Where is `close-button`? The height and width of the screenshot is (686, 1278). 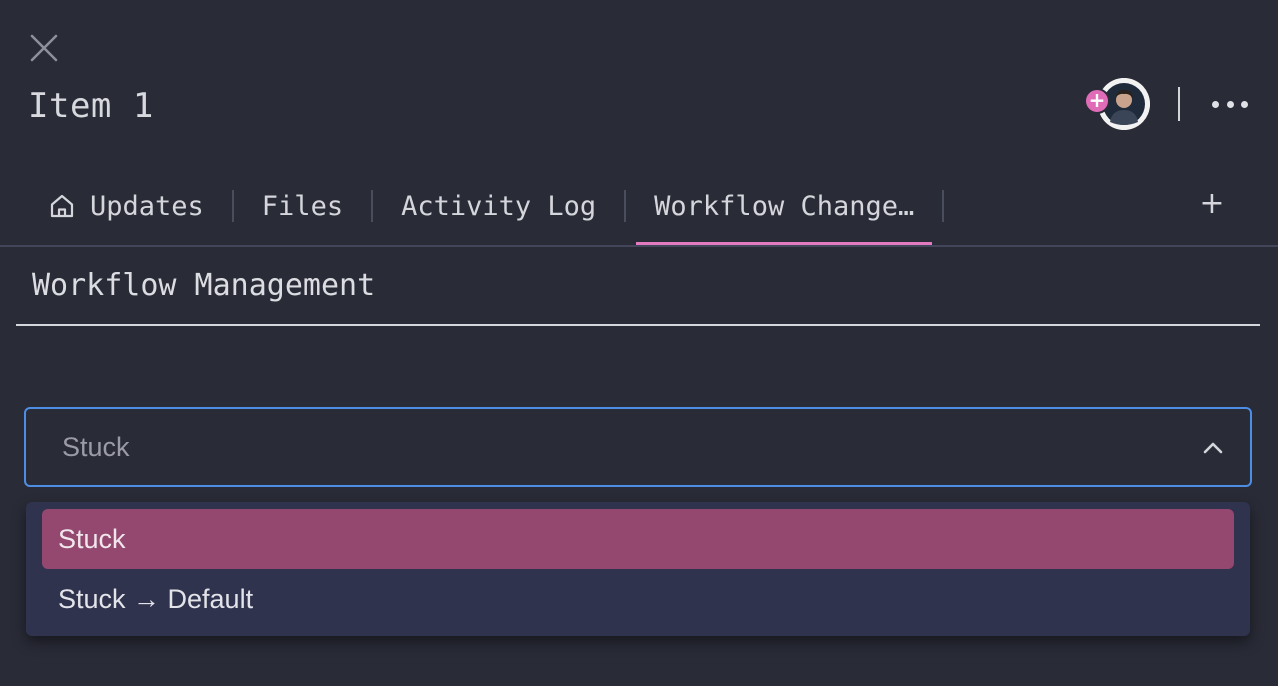 close-button is located at coordinates (44, 48).